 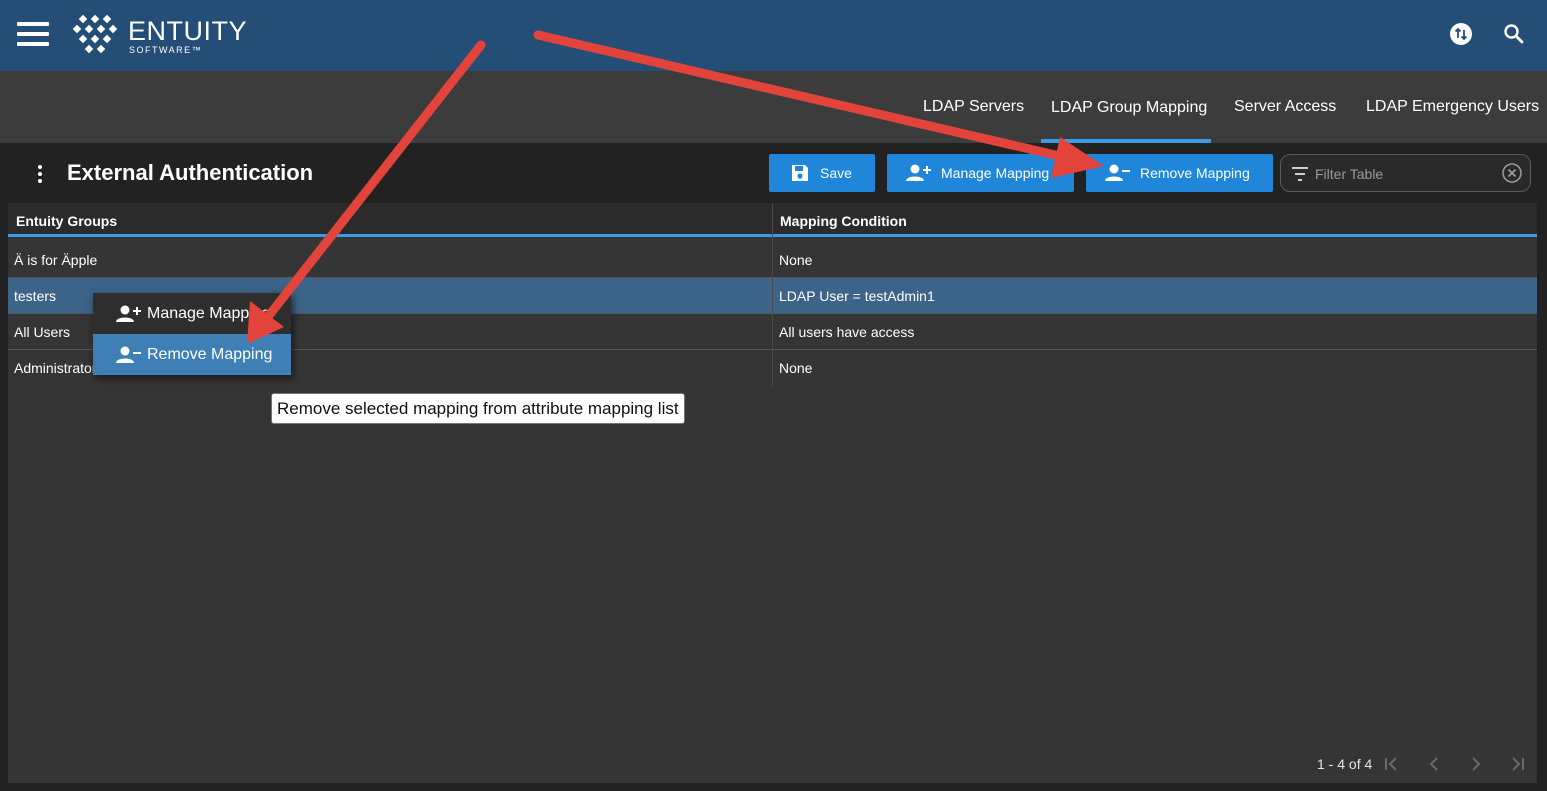 I want to click on entuity-logo-mark-icon, so click(x=95, y=34).